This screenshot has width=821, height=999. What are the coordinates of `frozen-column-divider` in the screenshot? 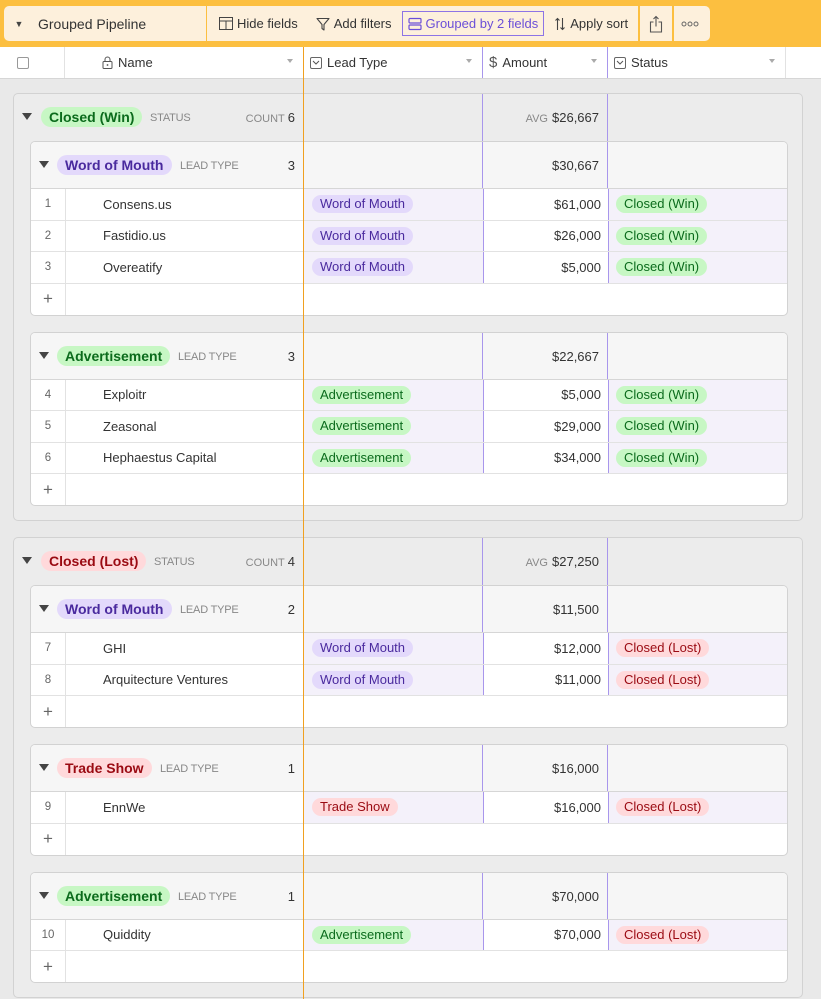 It's located at (303, 523).